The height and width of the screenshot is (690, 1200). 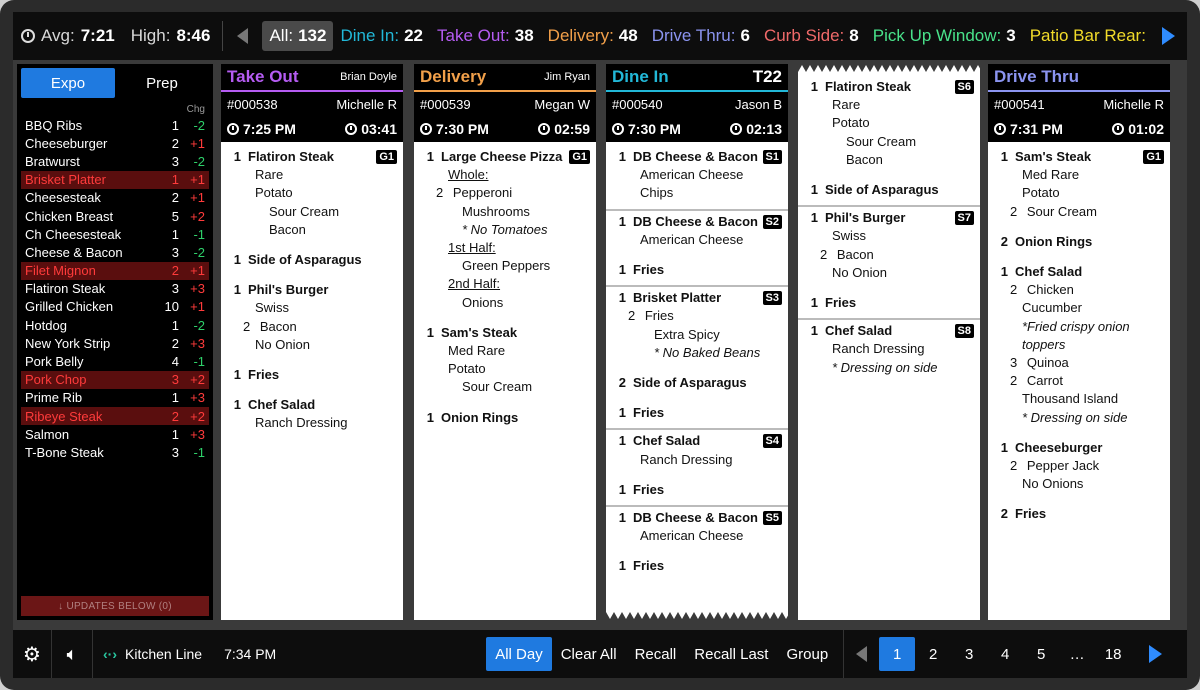 What do you see at coordinates (807, 654) in the screenshot?
I see `group-button: Group` at bounding box center [807, 654].